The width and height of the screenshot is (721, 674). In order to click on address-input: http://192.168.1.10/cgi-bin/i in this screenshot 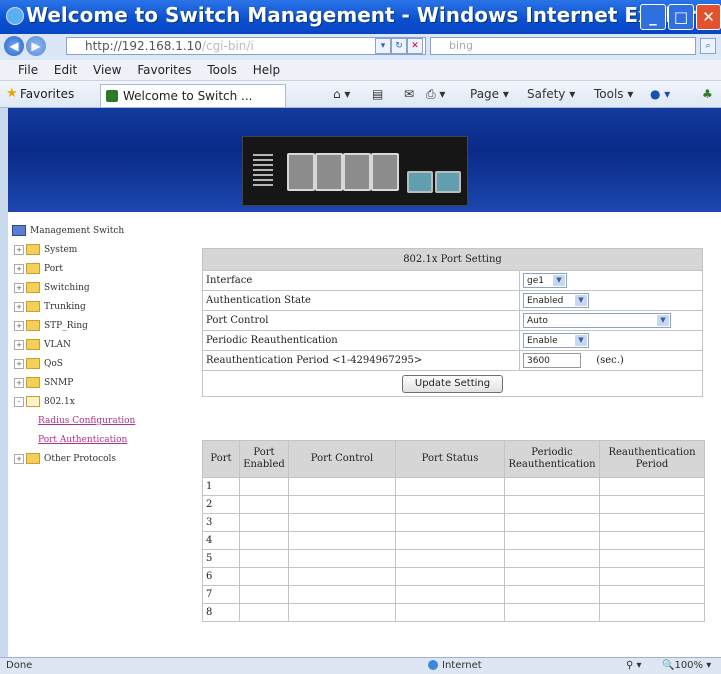, I will do `click(246, 46)`.